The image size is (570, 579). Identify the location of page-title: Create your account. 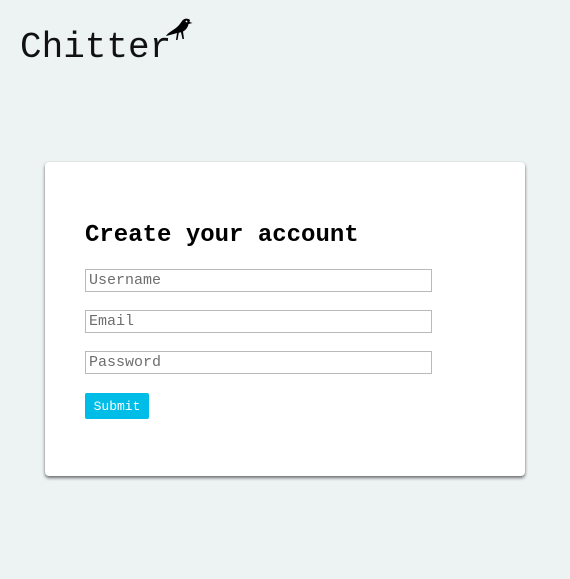
(222, 235).